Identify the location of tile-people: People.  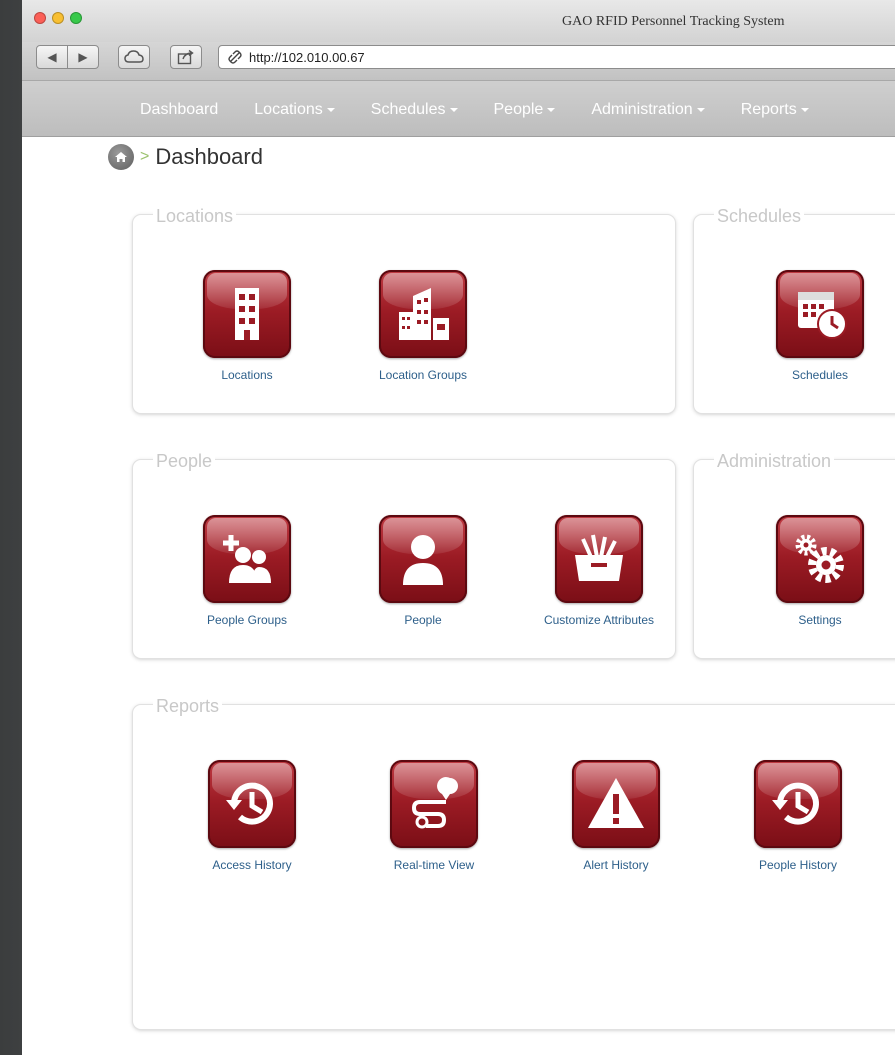
(423, 571).